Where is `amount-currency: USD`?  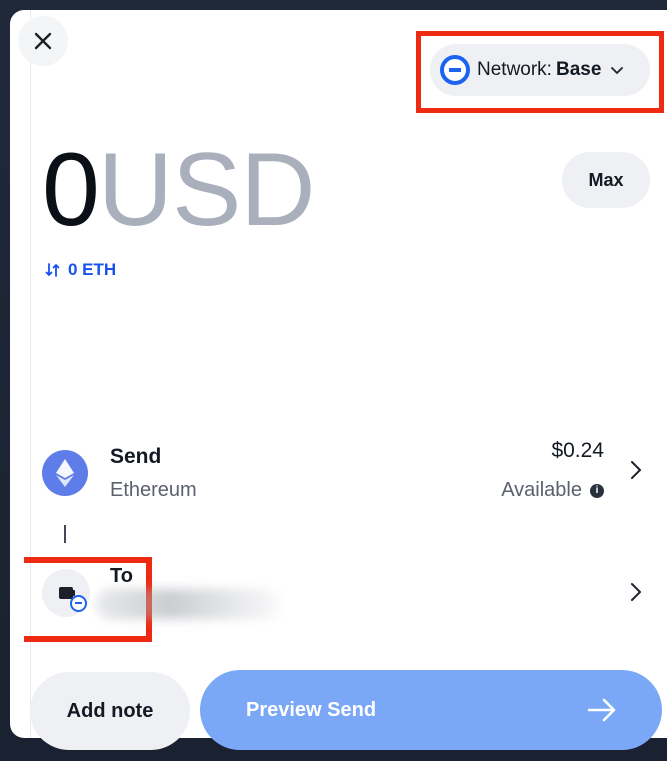 amount-currency: USD is located at coordinates (206, 190).